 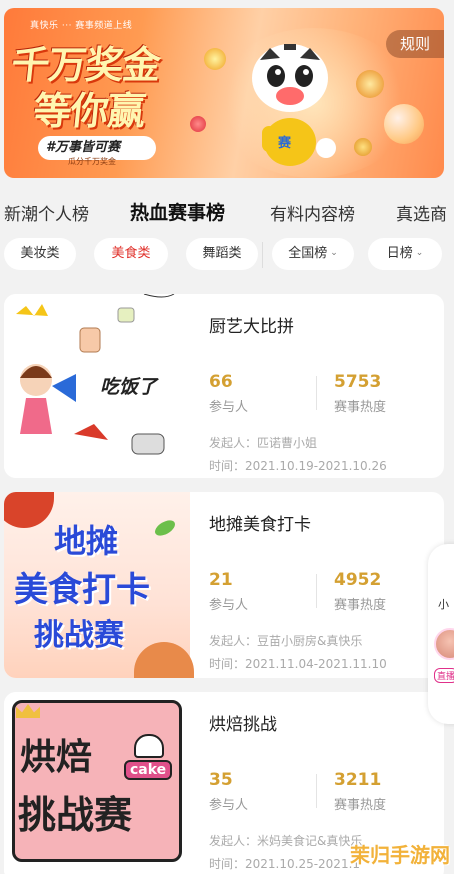 What do you see at coordinates (444, 675) in the screenshot?
I see `live-badge: 直播` at bounding box center [444, 675].